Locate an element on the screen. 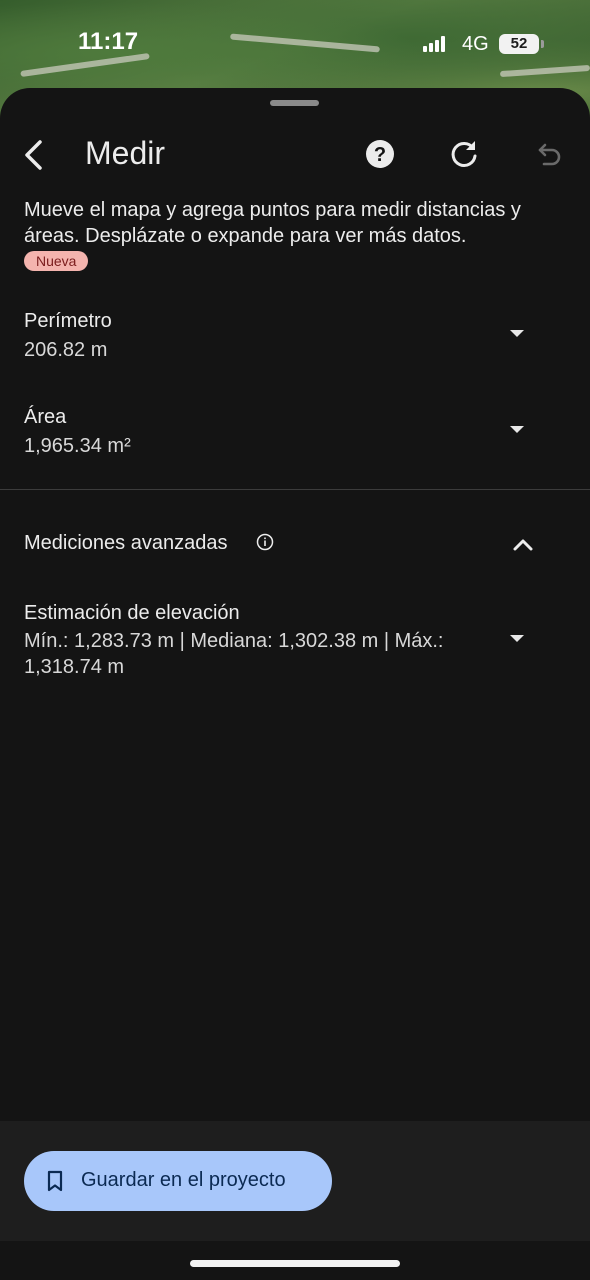  perimeter-value: 206.82 m is located at coordinates (66, 350).